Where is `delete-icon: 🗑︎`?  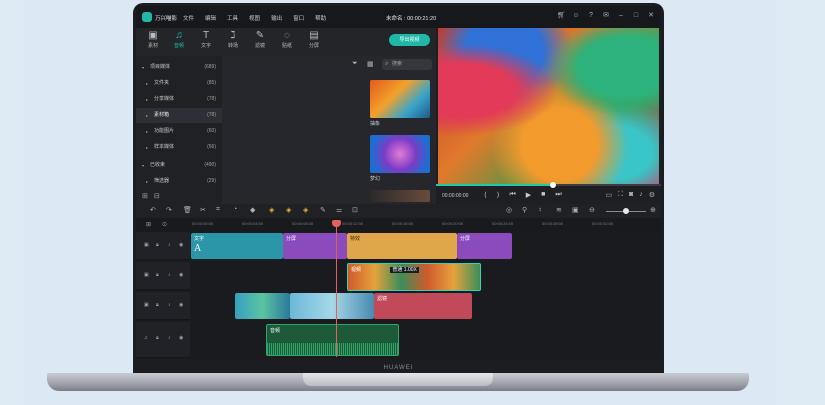 delete-icon: 🗑︎ is located at coordinates (187, 210).